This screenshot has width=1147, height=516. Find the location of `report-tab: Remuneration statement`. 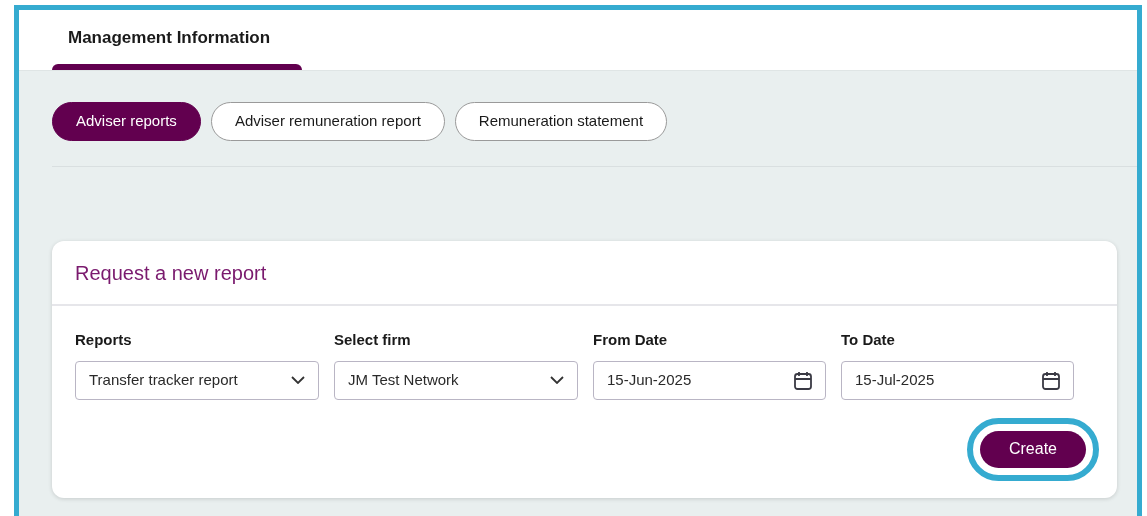

report-tab: Remuneration statement is located at coordinates (561, 121).